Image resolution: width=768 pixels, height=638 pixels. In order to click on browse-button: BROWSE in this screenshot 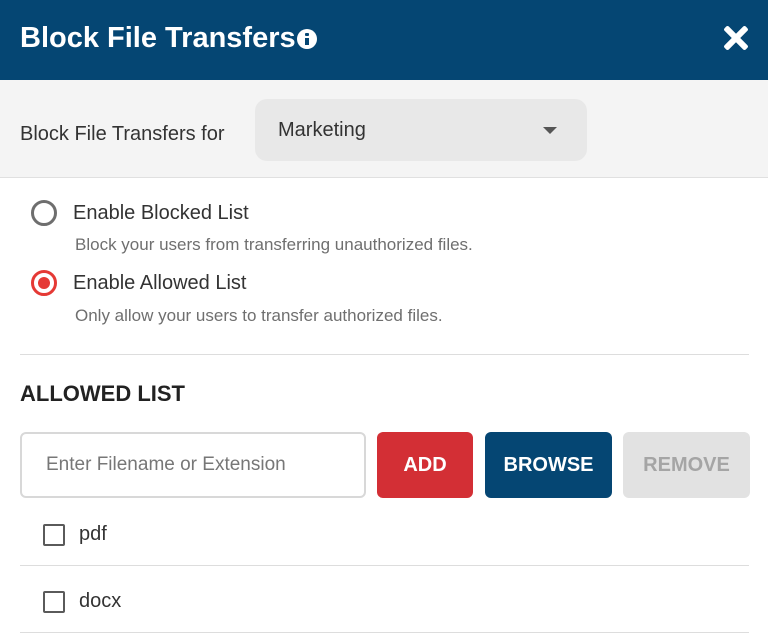, I will do `click(548, 465)`.